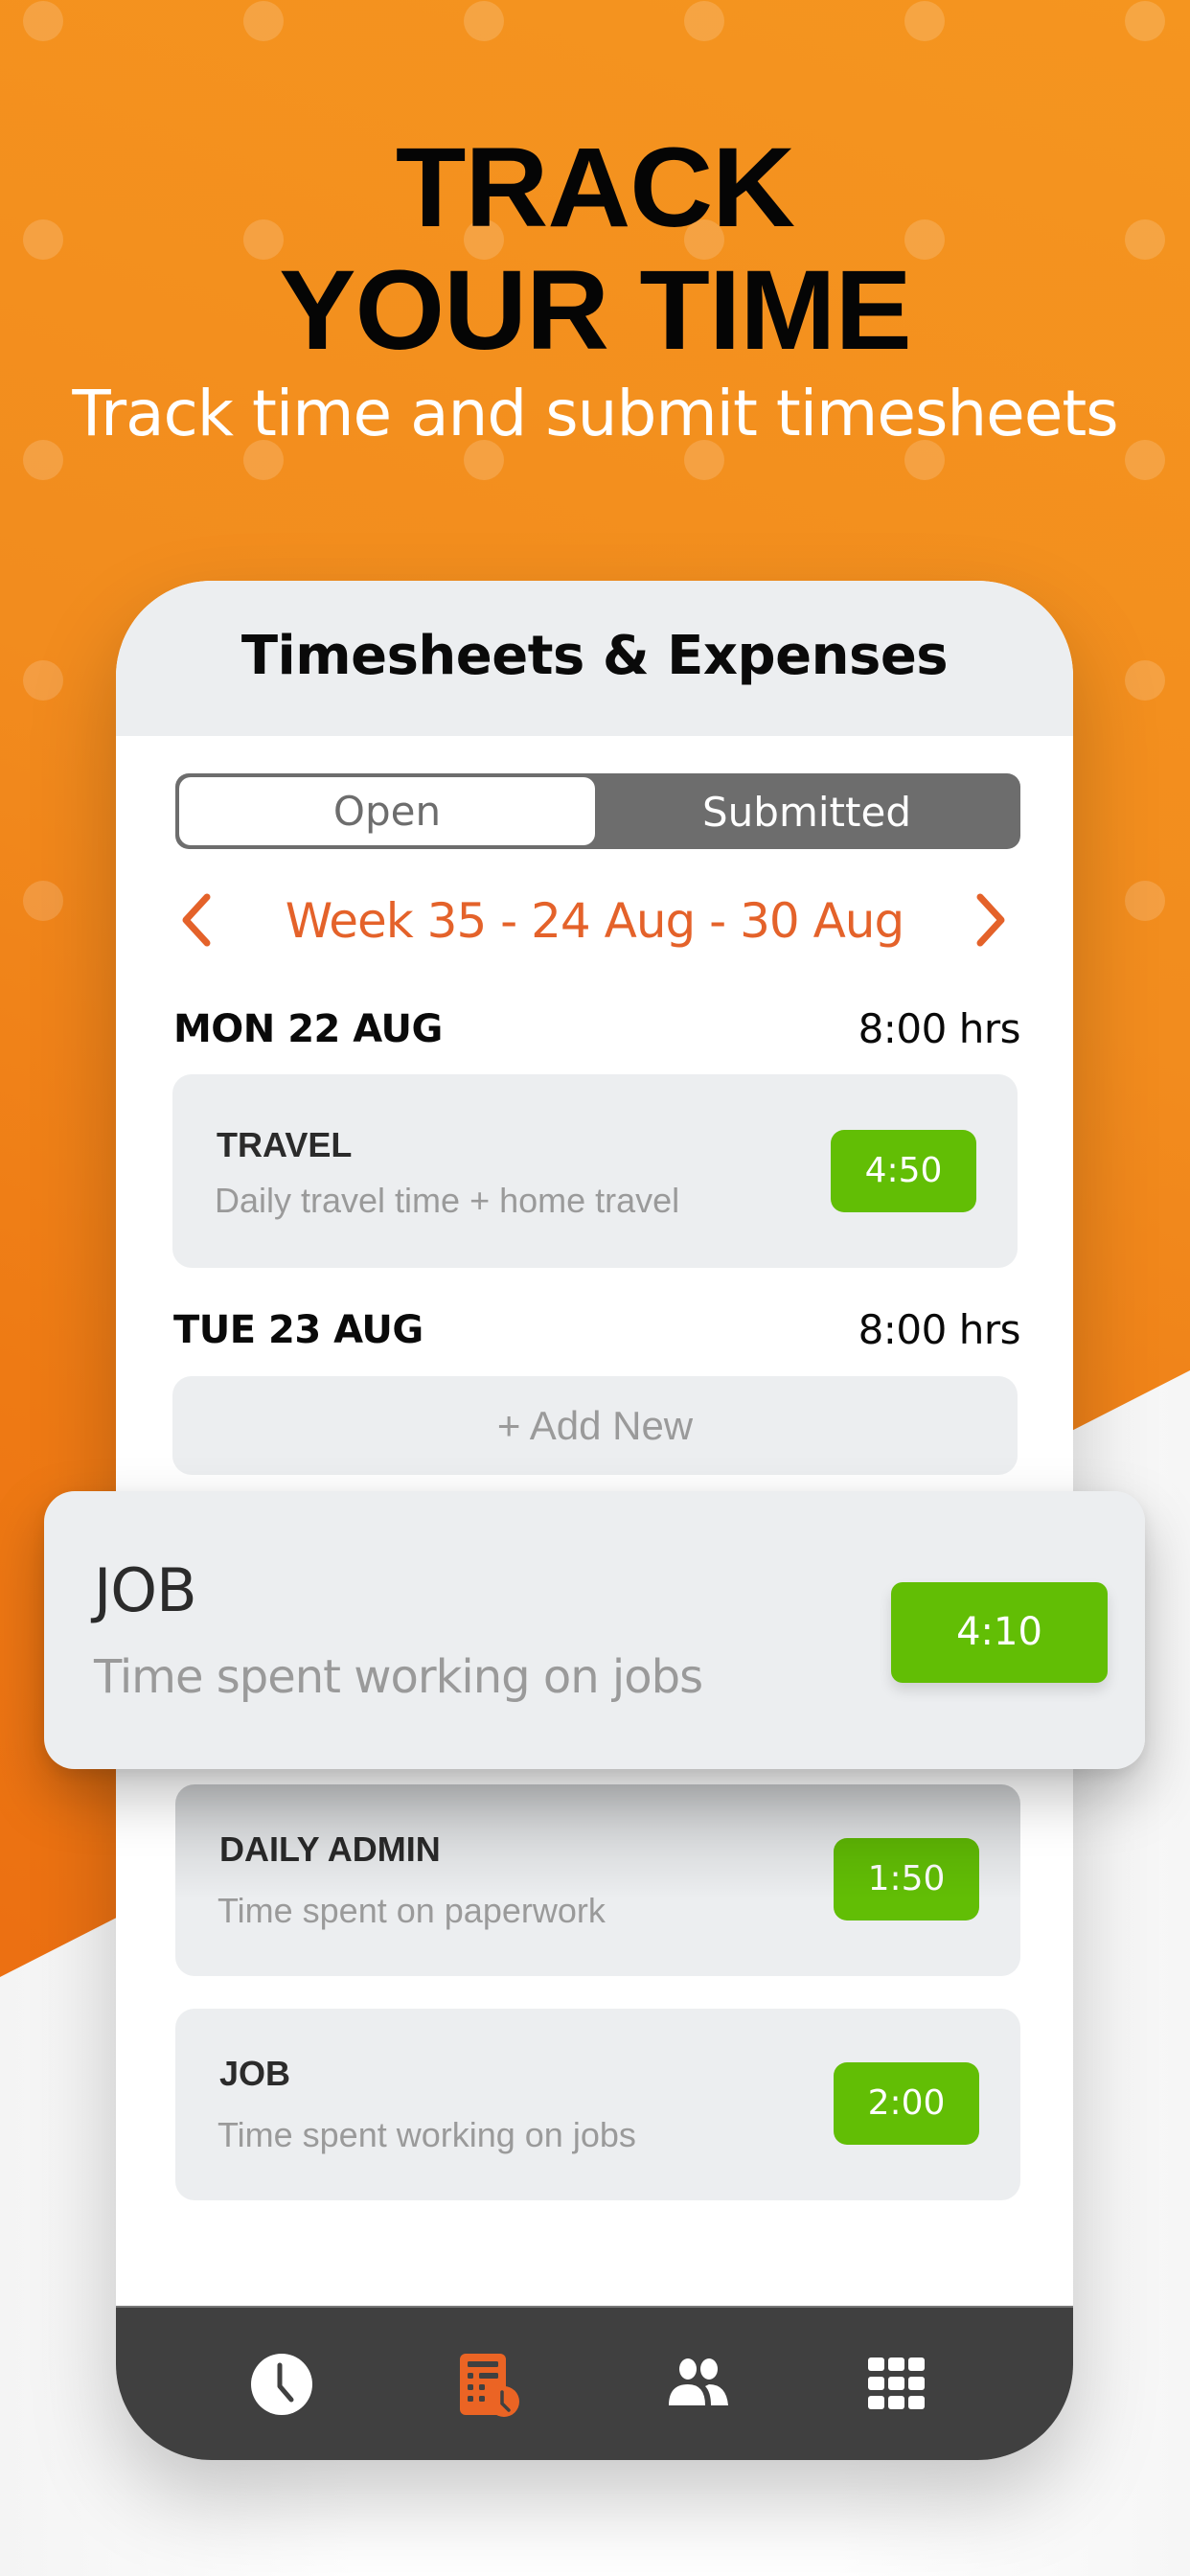 The height and width of the screenshot is (2576, 1190). I want to click on status-segmented-control: Open Submitted, so click(598, 811).